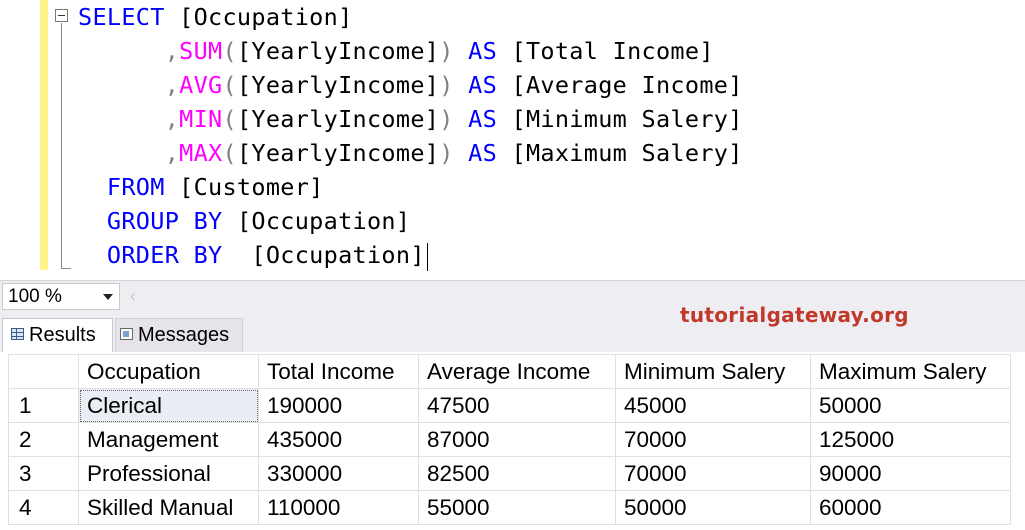 Image resolution: width=1025 pixels, height=530 pixels. I want to click on code-line: ,SUM([YearlyIncome]) AS [Total Income], so click(396, 51).